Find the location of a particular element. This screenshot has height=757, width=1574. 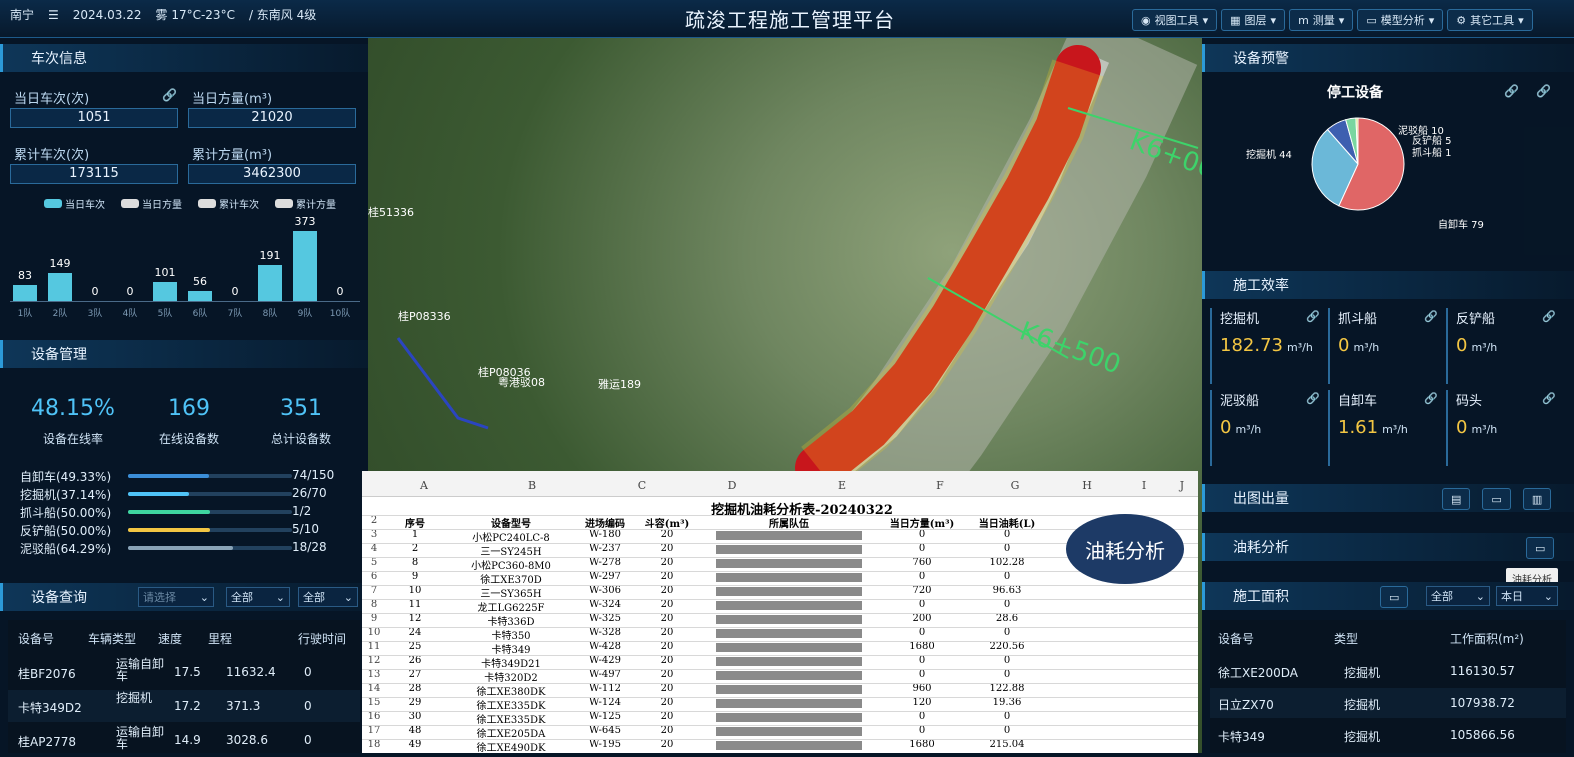

sheet-header-cell: 当日油耗(L) is located at coordinates (1007, 522).